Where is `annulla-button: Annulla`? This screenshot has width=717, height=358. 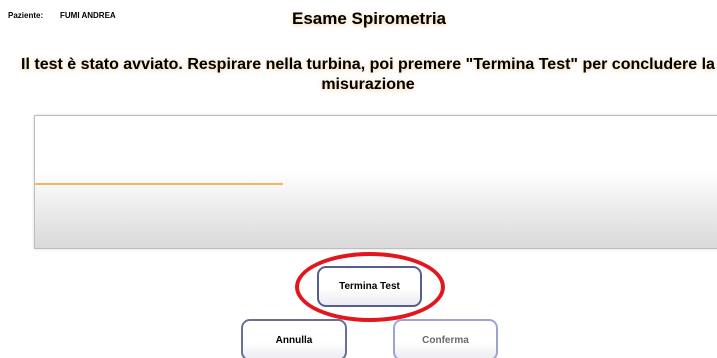
annulla-button: Annulla is located at coordinates (294, 338).